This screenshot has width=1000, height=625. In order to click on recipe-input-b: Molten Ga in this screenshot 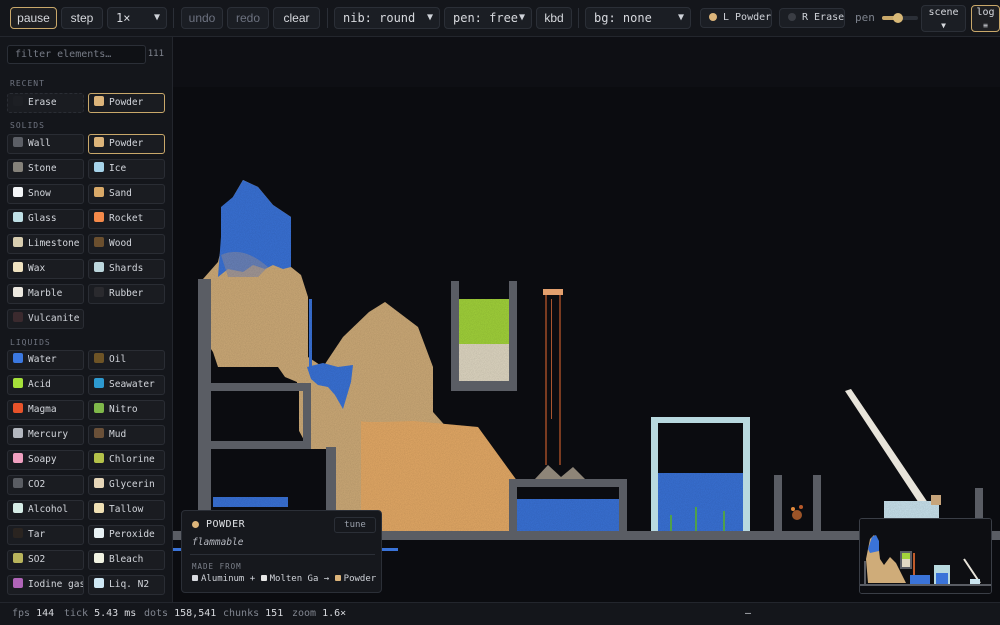, I will do `click(294, 579)`.